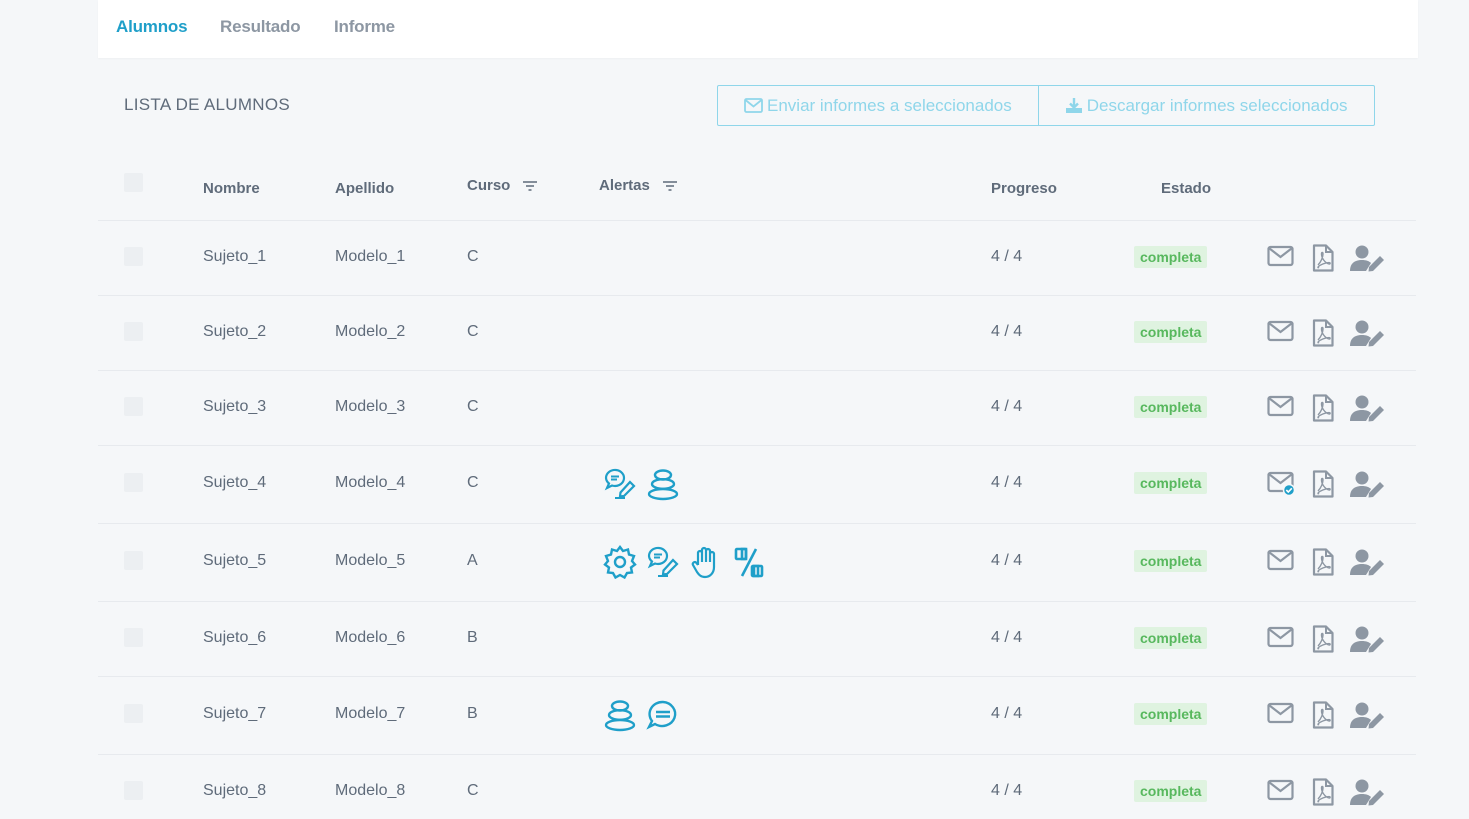  Describe the element at coordinates (706, 562) in the screenshot. I see `raised-hand-icon` at that location.